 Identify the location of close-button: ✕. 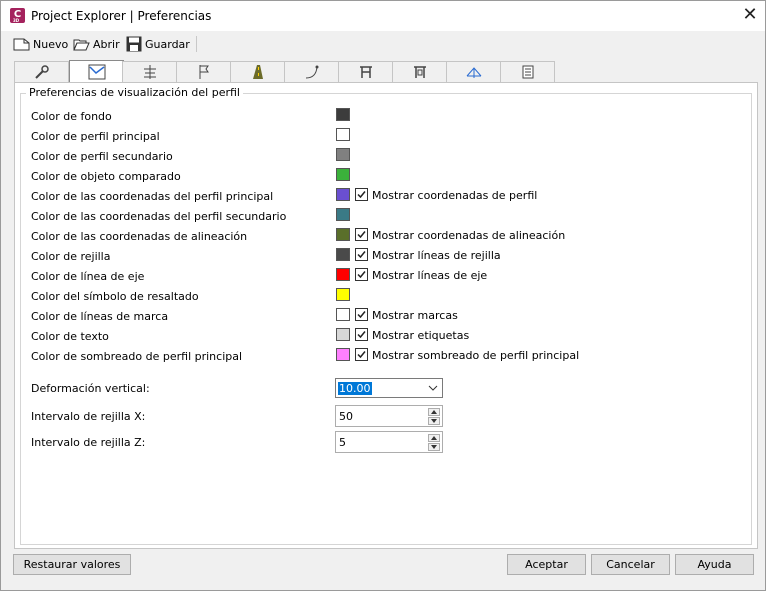
(750, 16).